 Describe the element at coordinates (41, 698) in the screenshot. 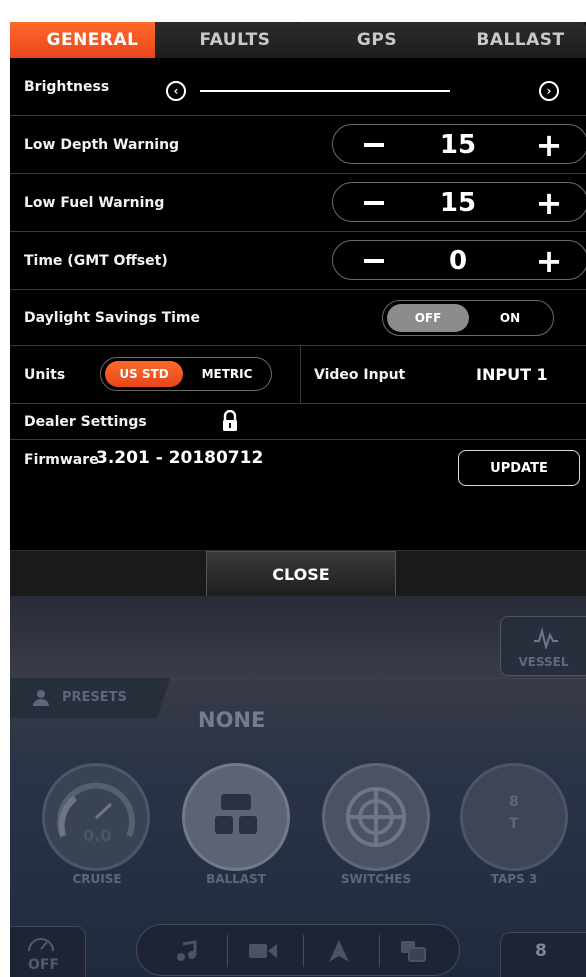

I see `person-icon` at that location.